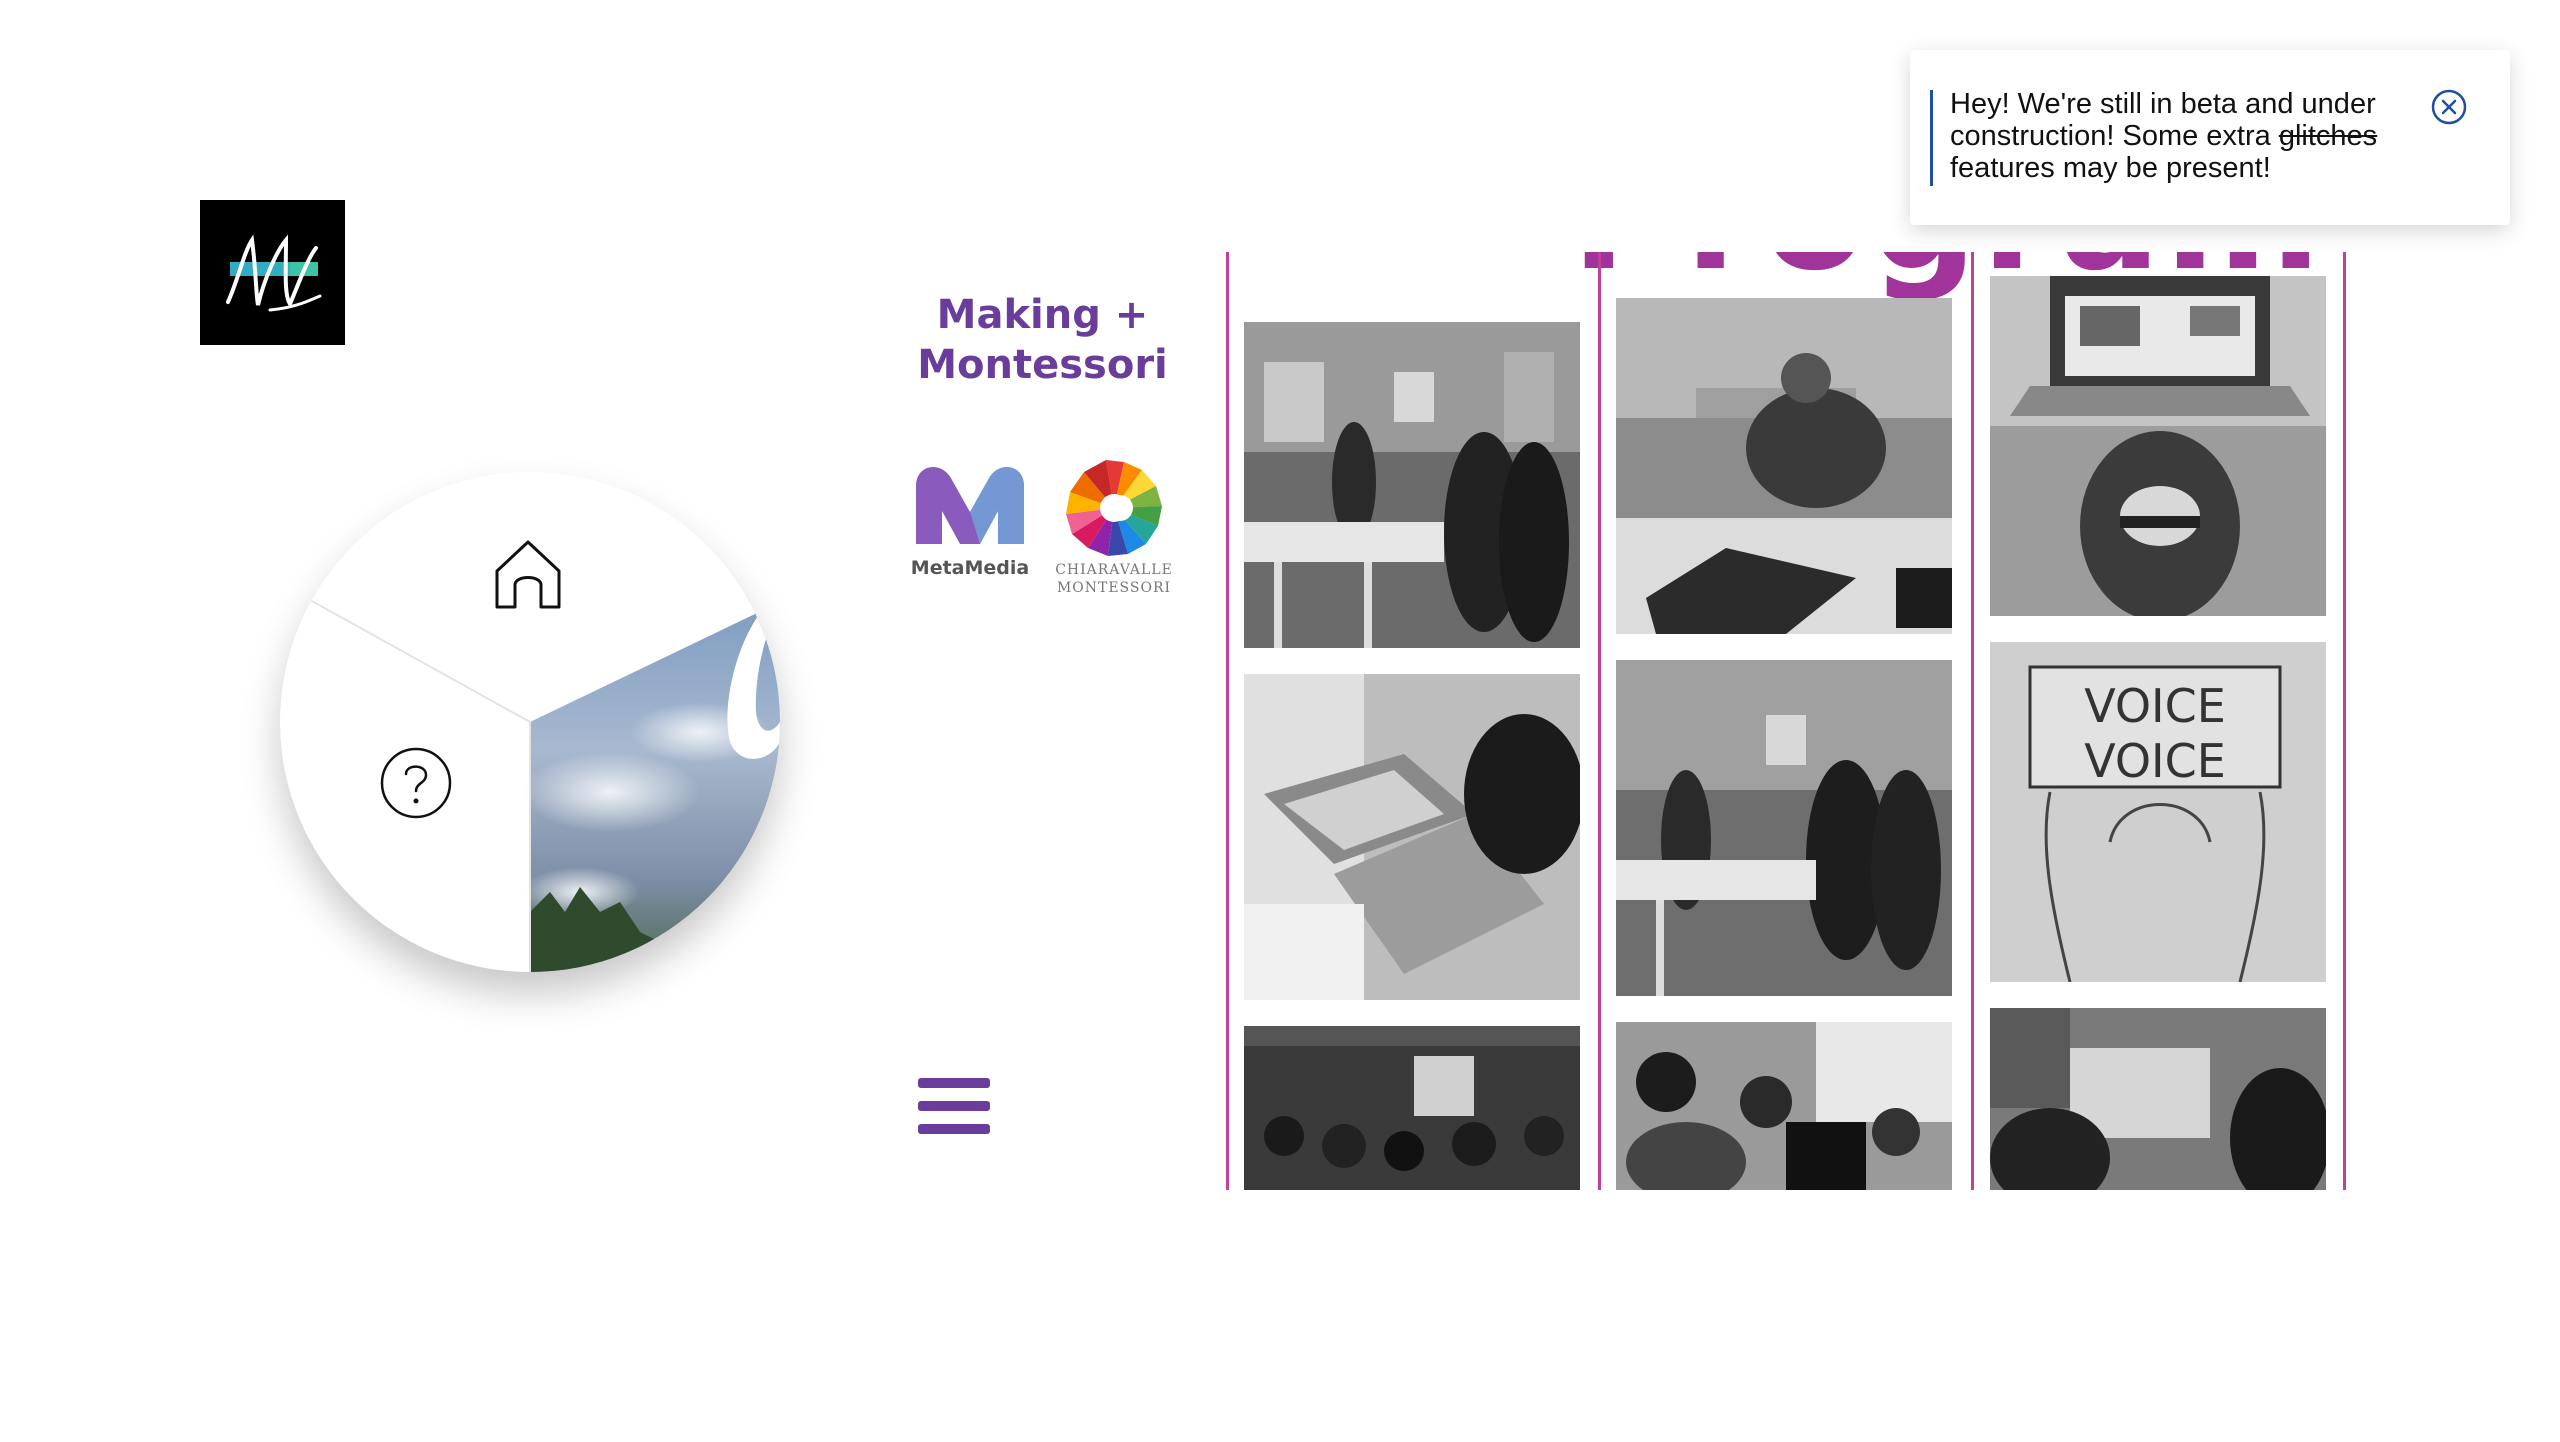 This screenshot has width=2560, height=1442. What do you see at coordinates (530, 722) in the screenshot?
I see `circle-menu` at bounding box center [530, 722].